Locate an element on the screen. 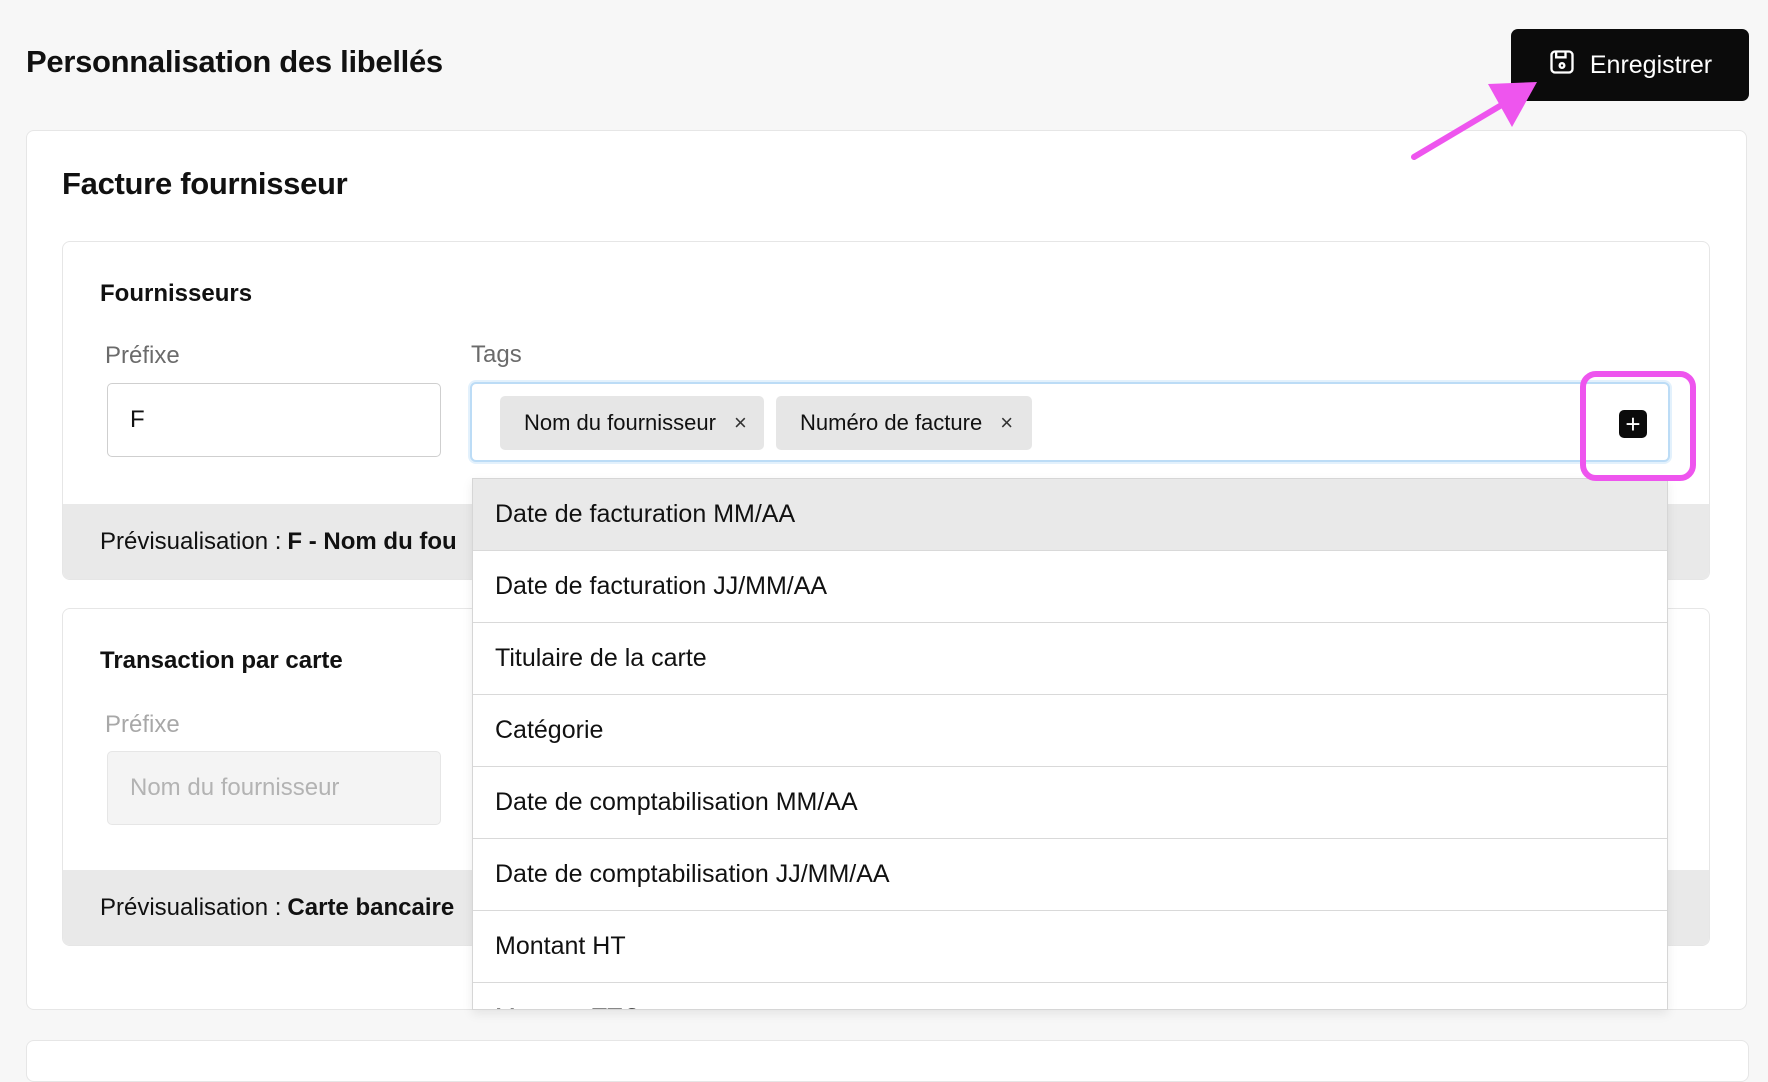 Image resolution: width=1768 pixels, height=1082 pixels. tag-chip: Numéro de facture × is located at coordinates (904, 423).